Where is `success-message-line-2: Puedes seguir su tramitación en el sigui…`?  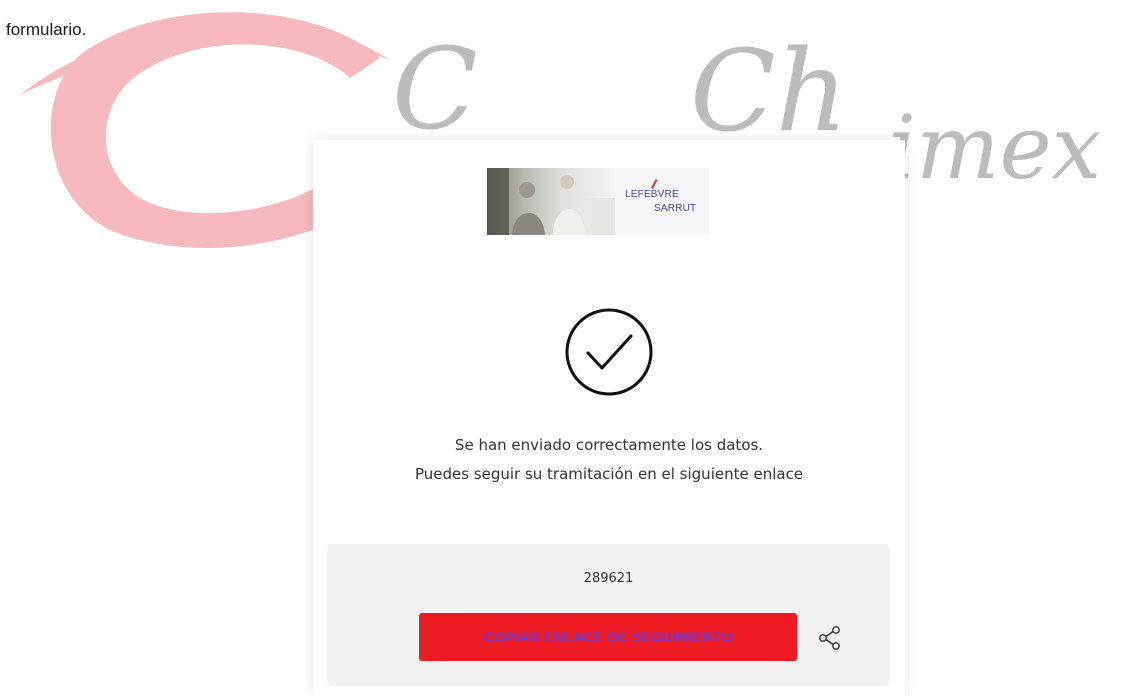
success-message-line-2: Puedes seguir su tramitación en el sigui… is located at coordinates (609, 474).